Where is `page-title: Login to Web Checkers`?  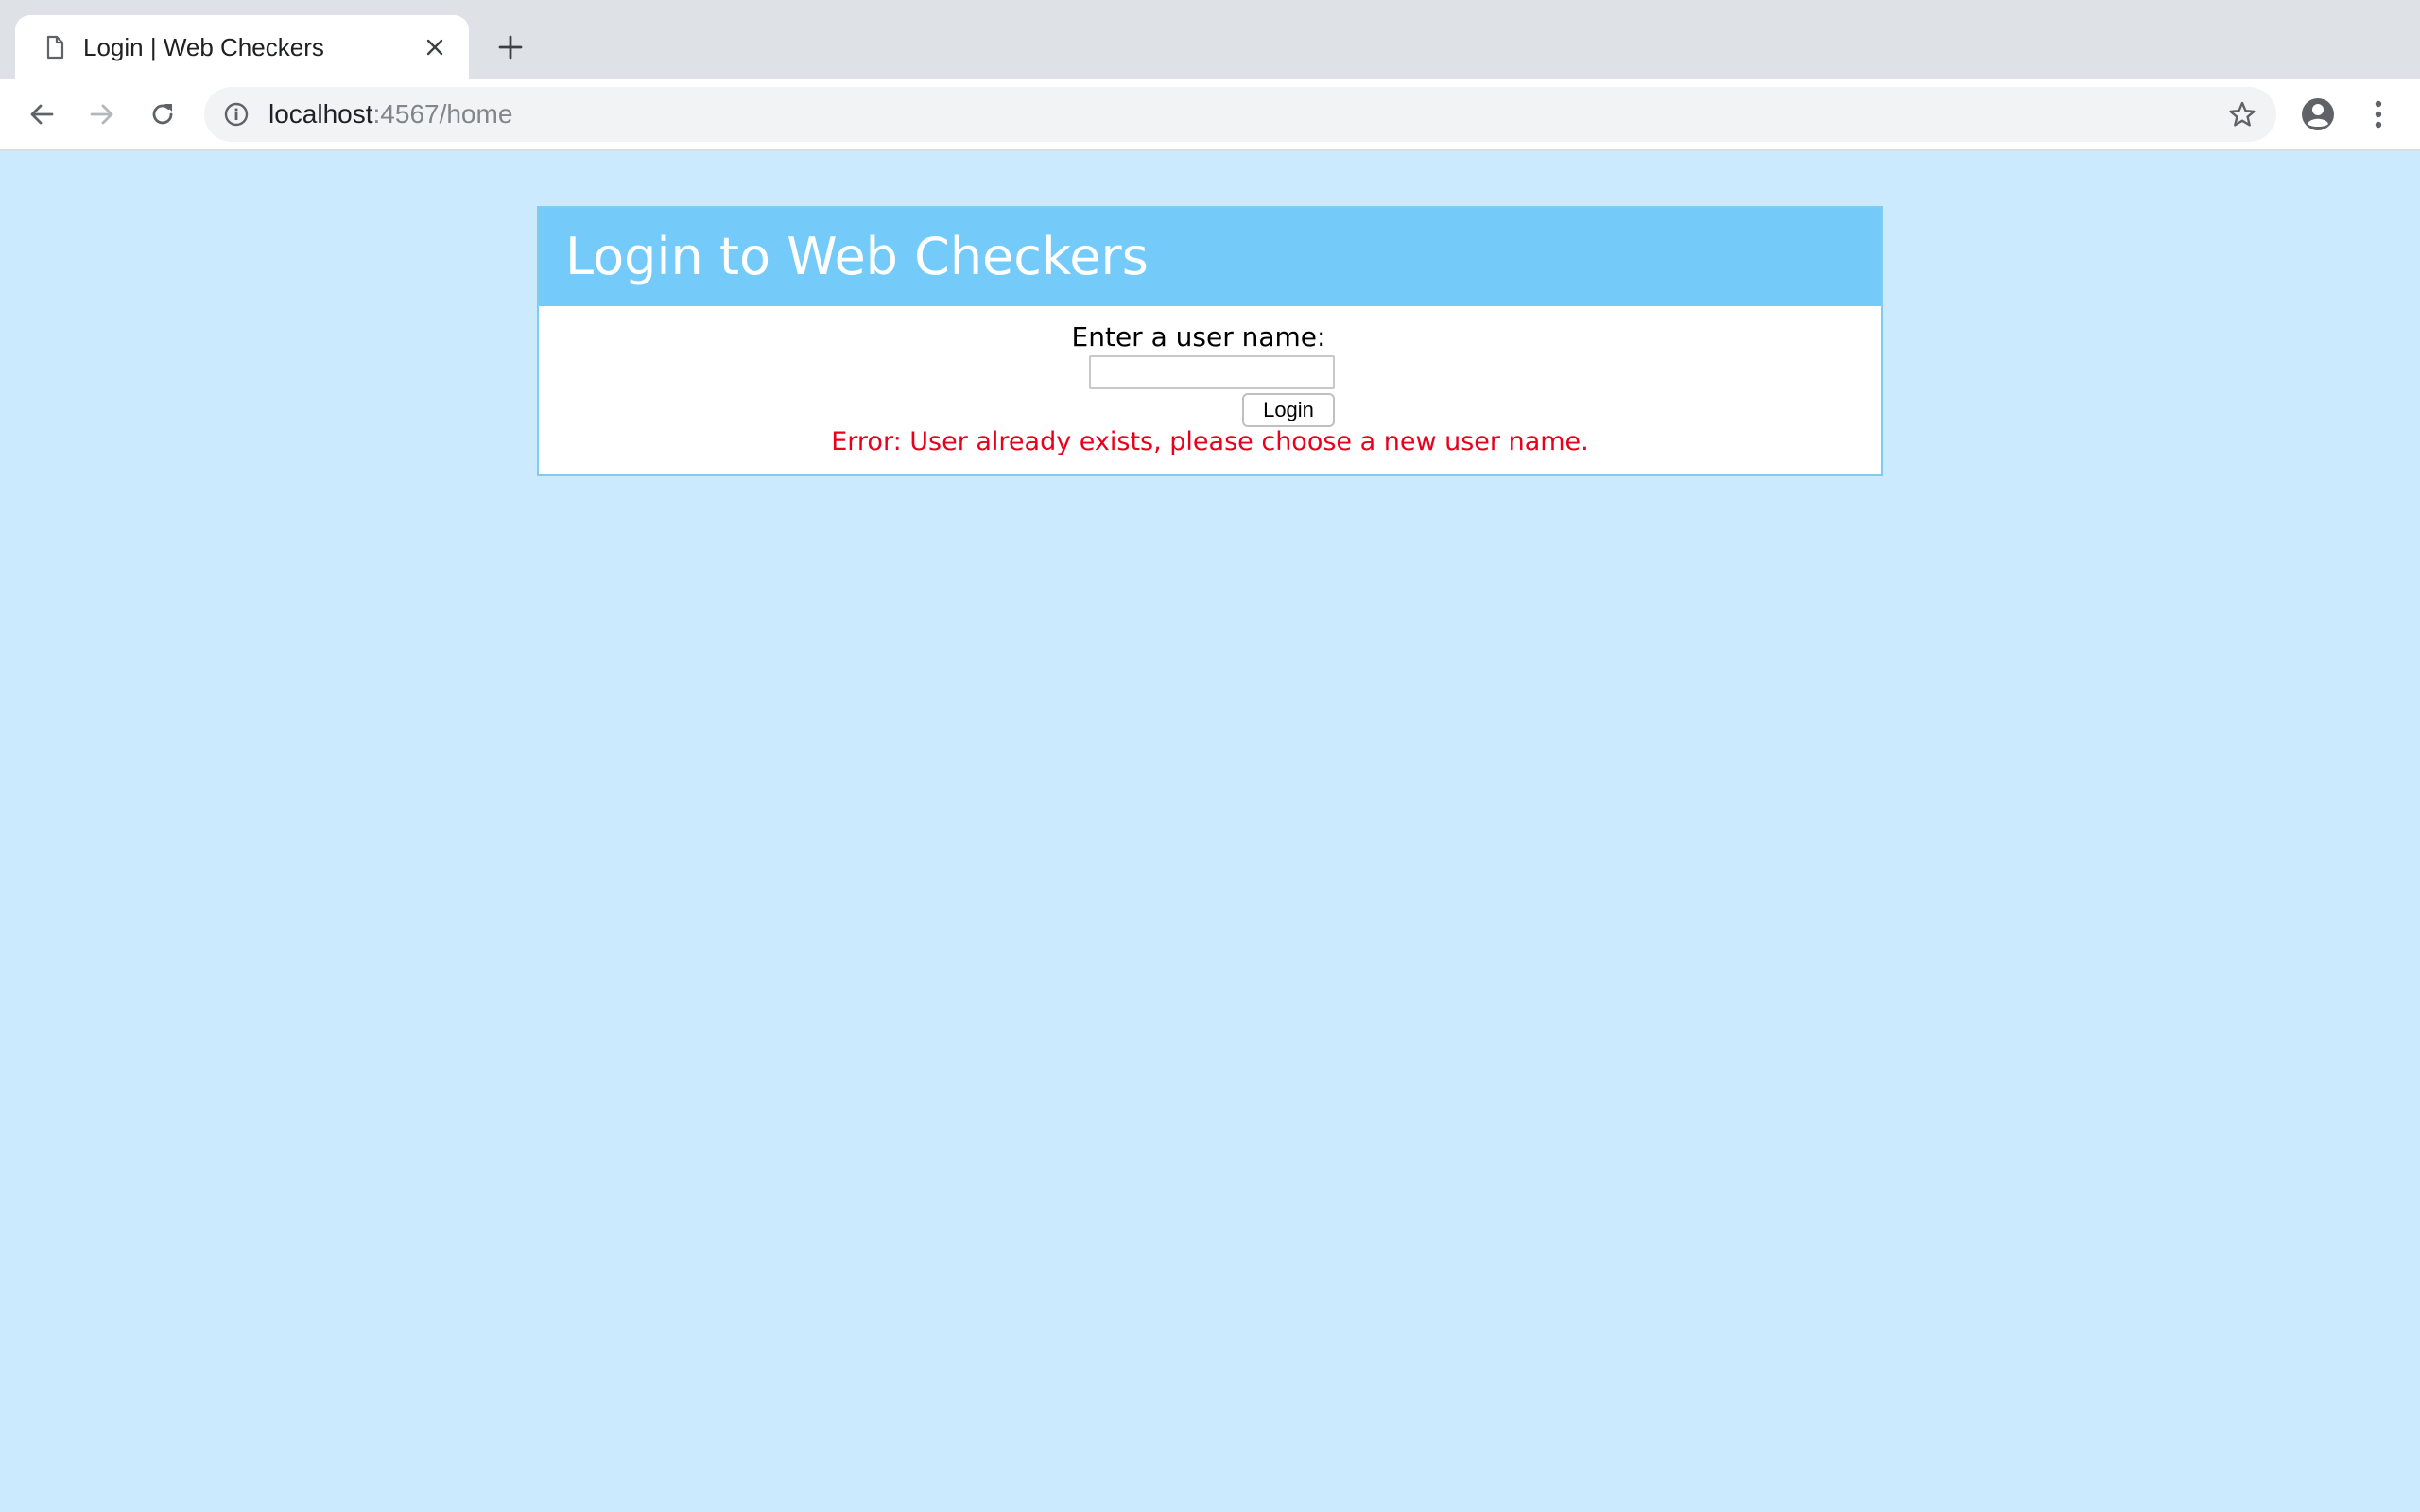
page-title: Login to Web Checkers is located at coordinates (857, 256).